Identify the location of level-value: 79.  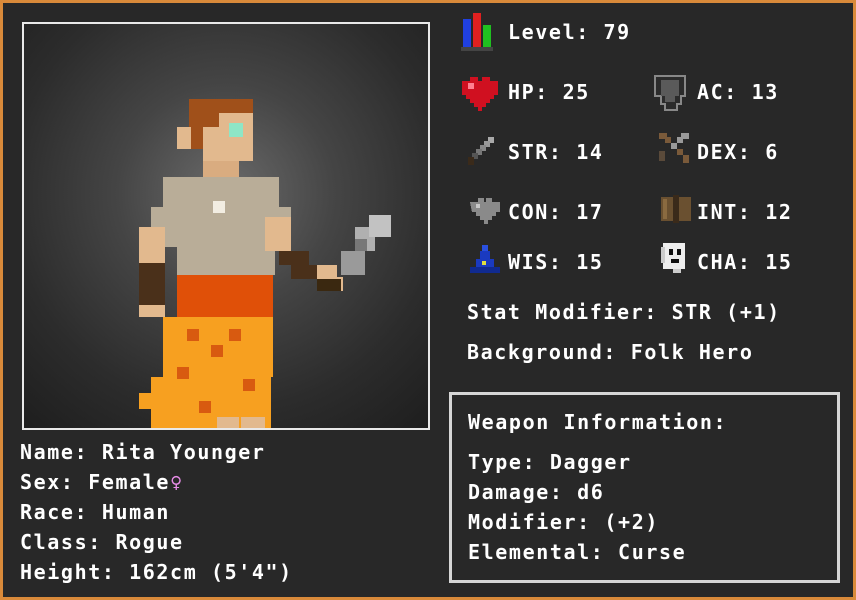
(617, 32).